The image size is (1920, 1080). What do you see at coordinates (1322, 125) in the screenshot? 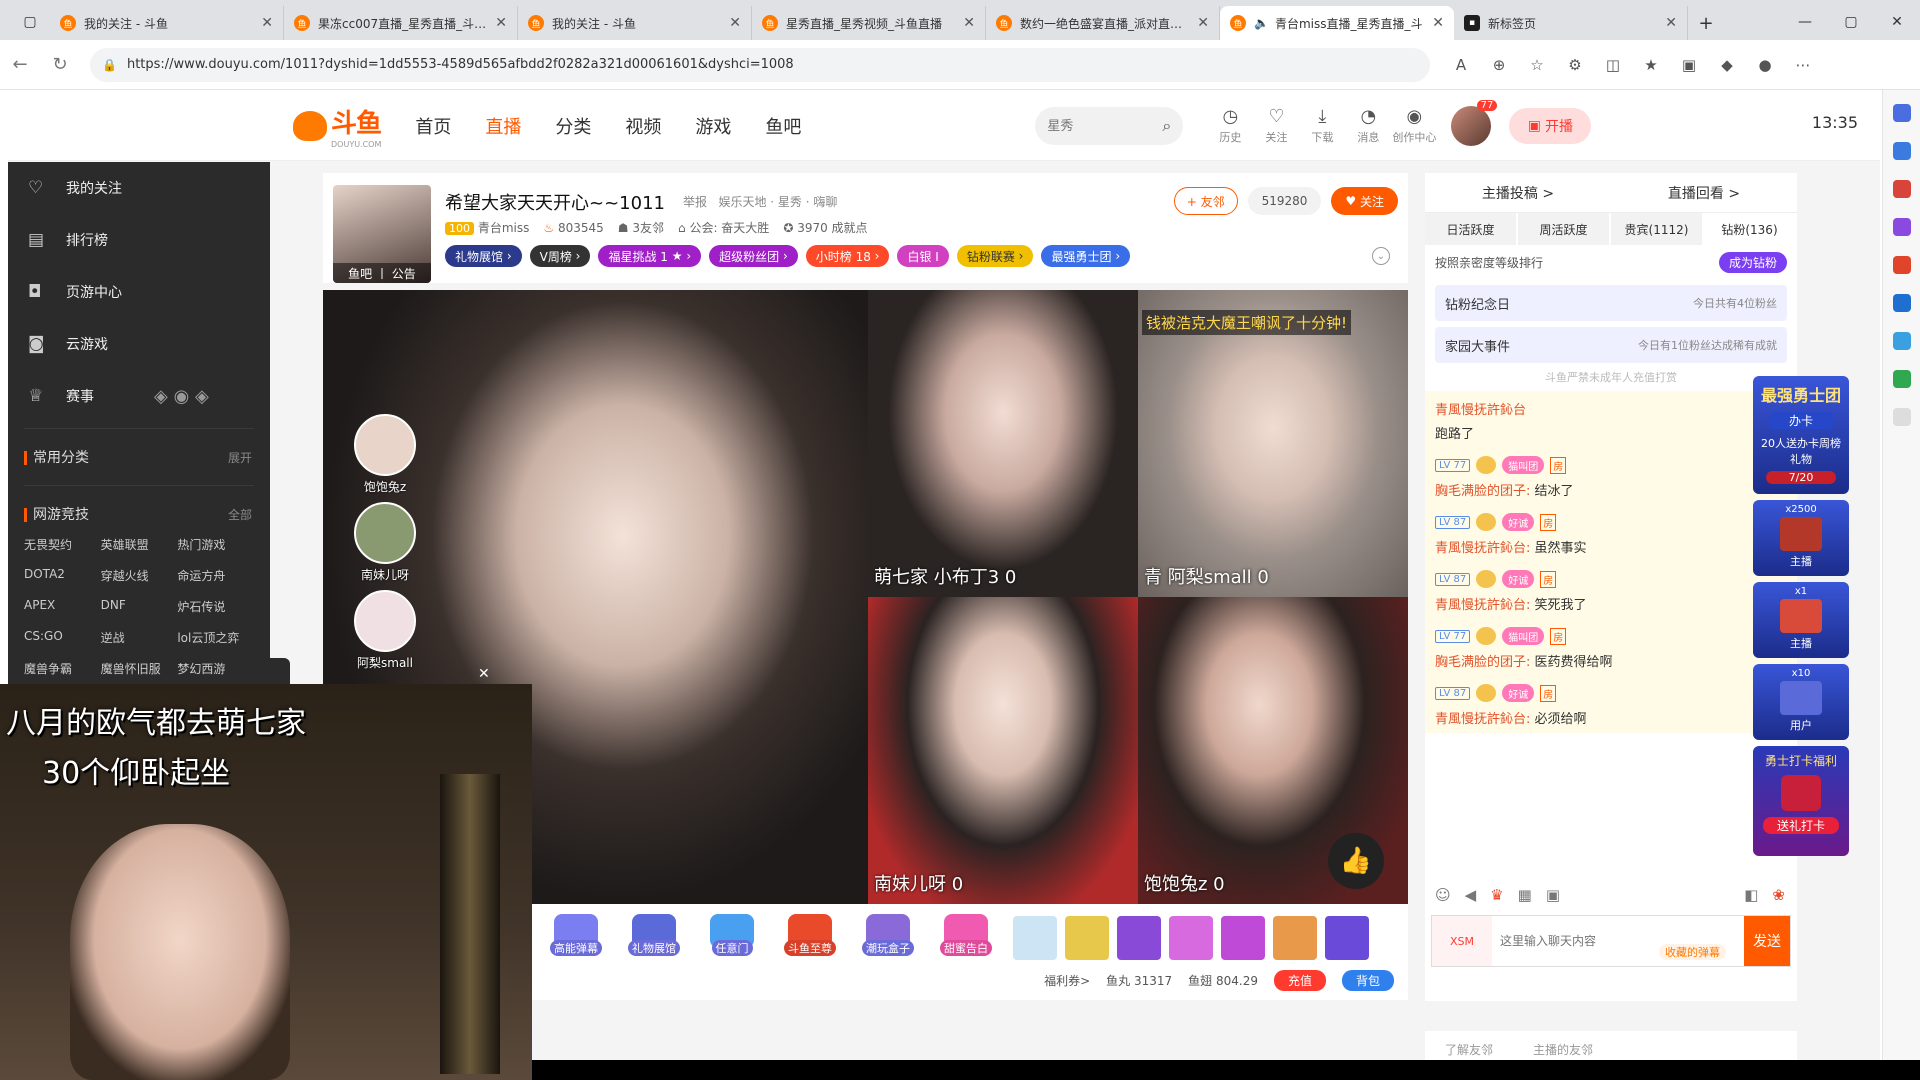
I see `download-button: ⤓ 下载` at bounding box center [1322, 125].